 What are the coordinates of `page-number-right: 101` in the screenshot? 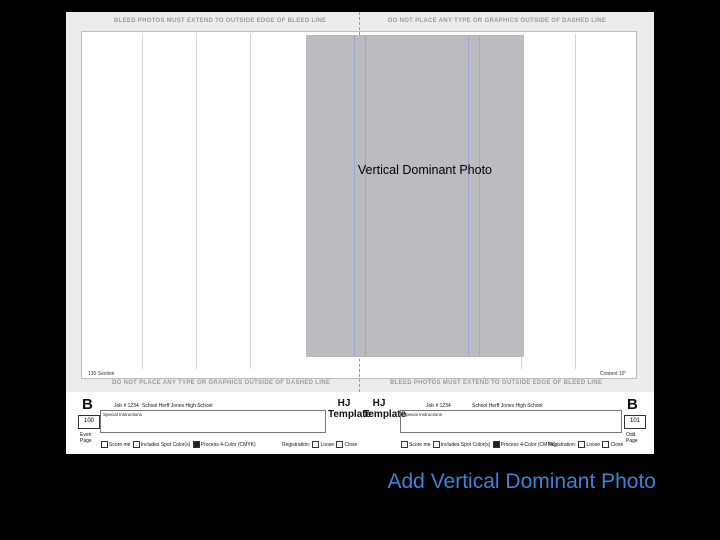 It's located at (635, 422).